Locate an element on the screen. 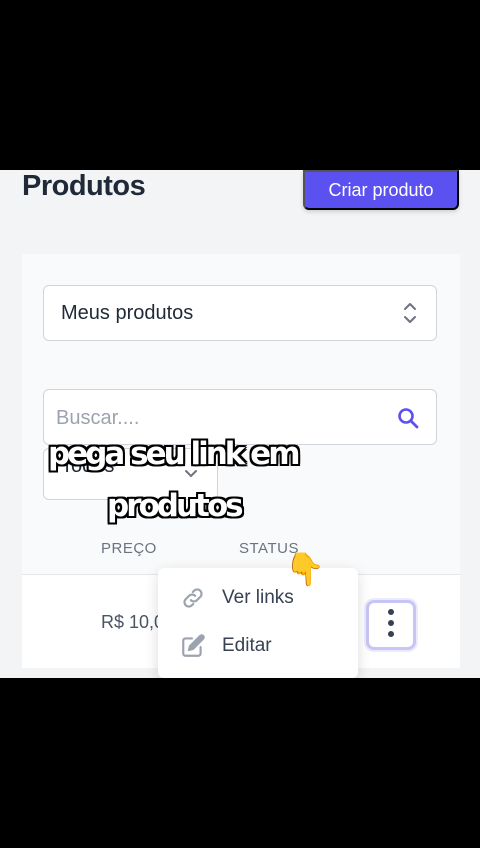  edit-icon is located at coordinates (193, 645).